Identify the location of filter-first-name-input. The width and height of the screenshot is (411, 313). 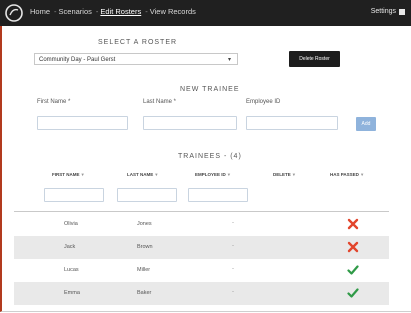
(74, 195).